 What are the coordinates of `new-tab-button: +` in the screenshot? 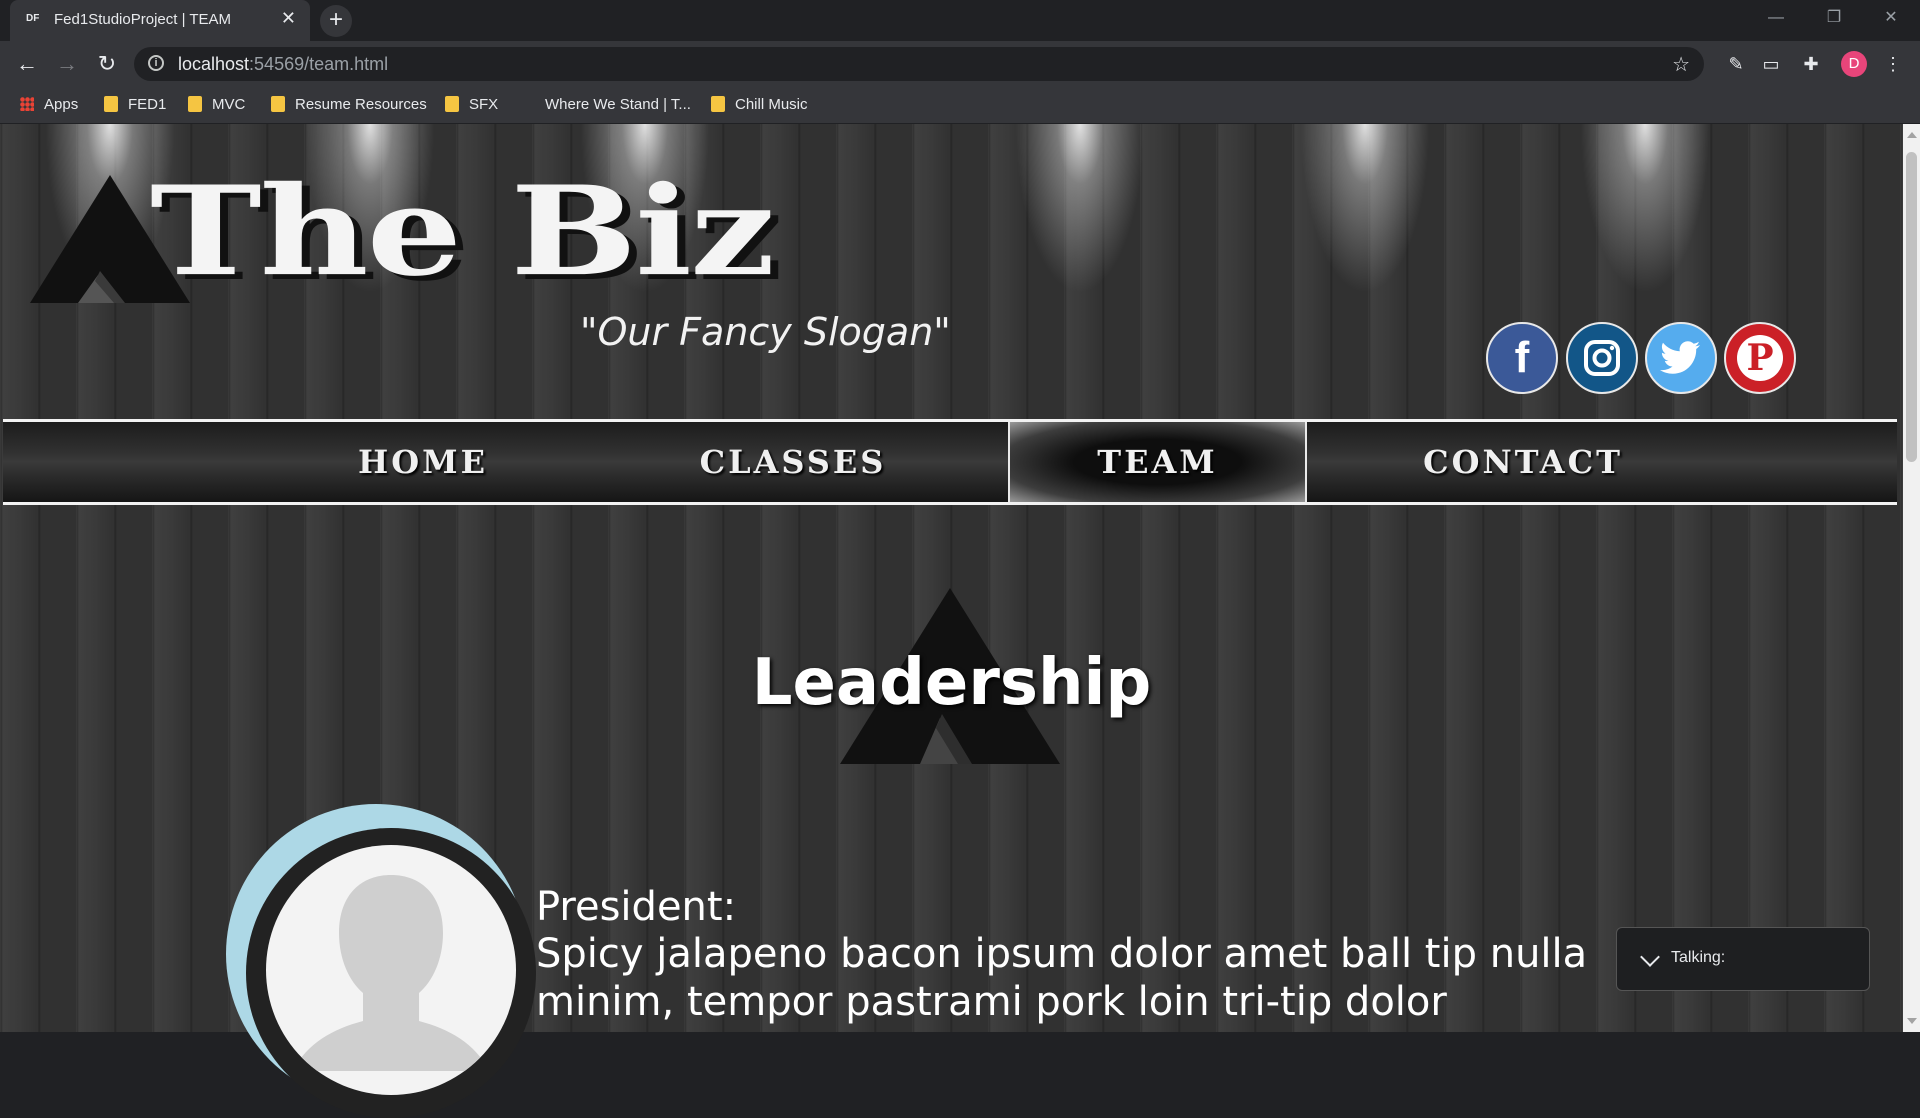 It's located at (336, 21).